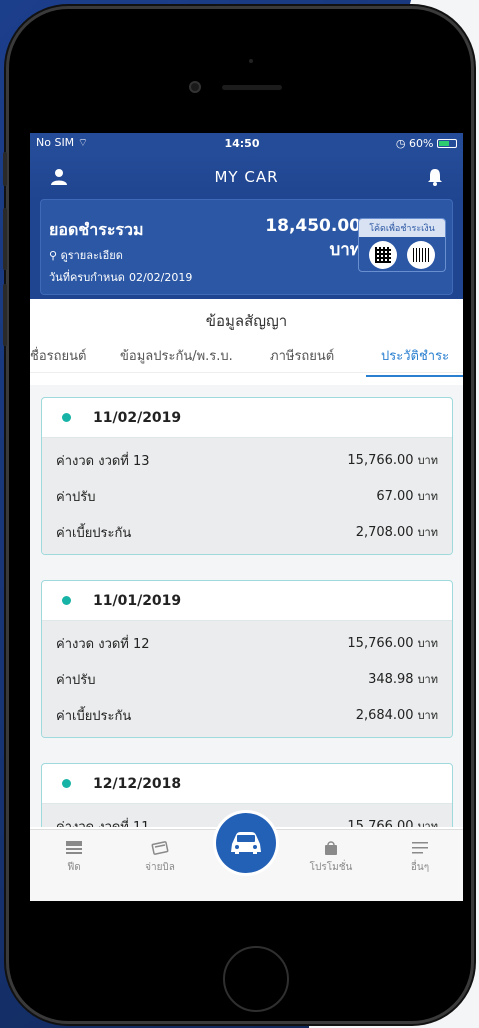 Image resolution: width=479 pixels, height=1028 pixels. Describe the element at coordinates (5, 239) in the screenshot. I see `volume-up-button` at that location.